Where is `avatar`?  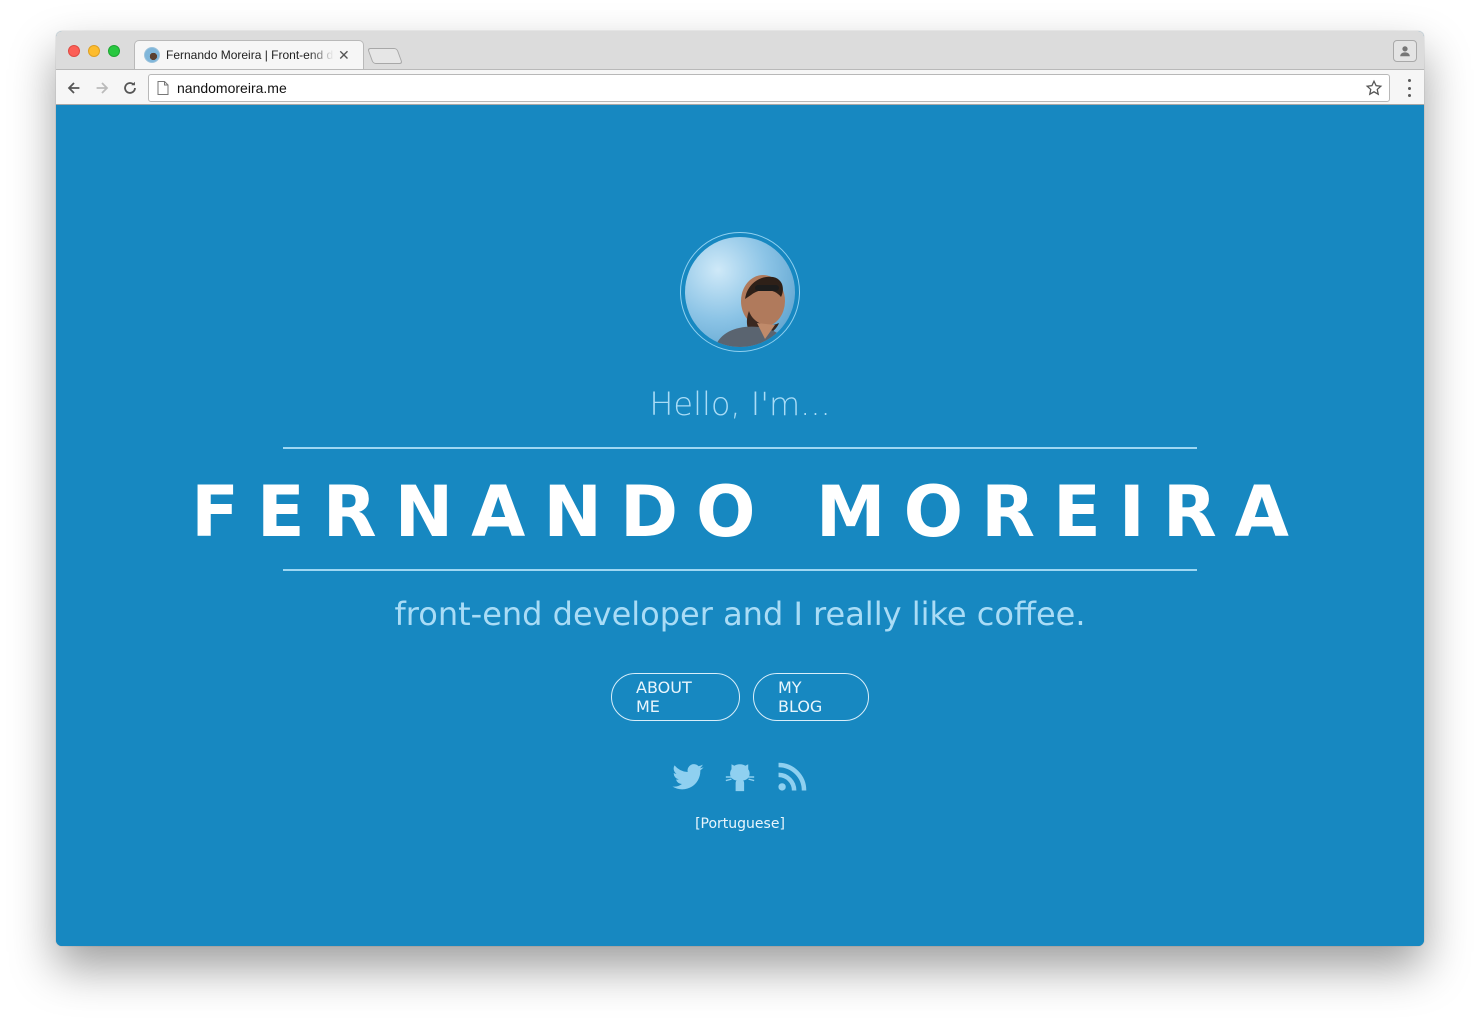 avatar is located at coordinates (740, 292).